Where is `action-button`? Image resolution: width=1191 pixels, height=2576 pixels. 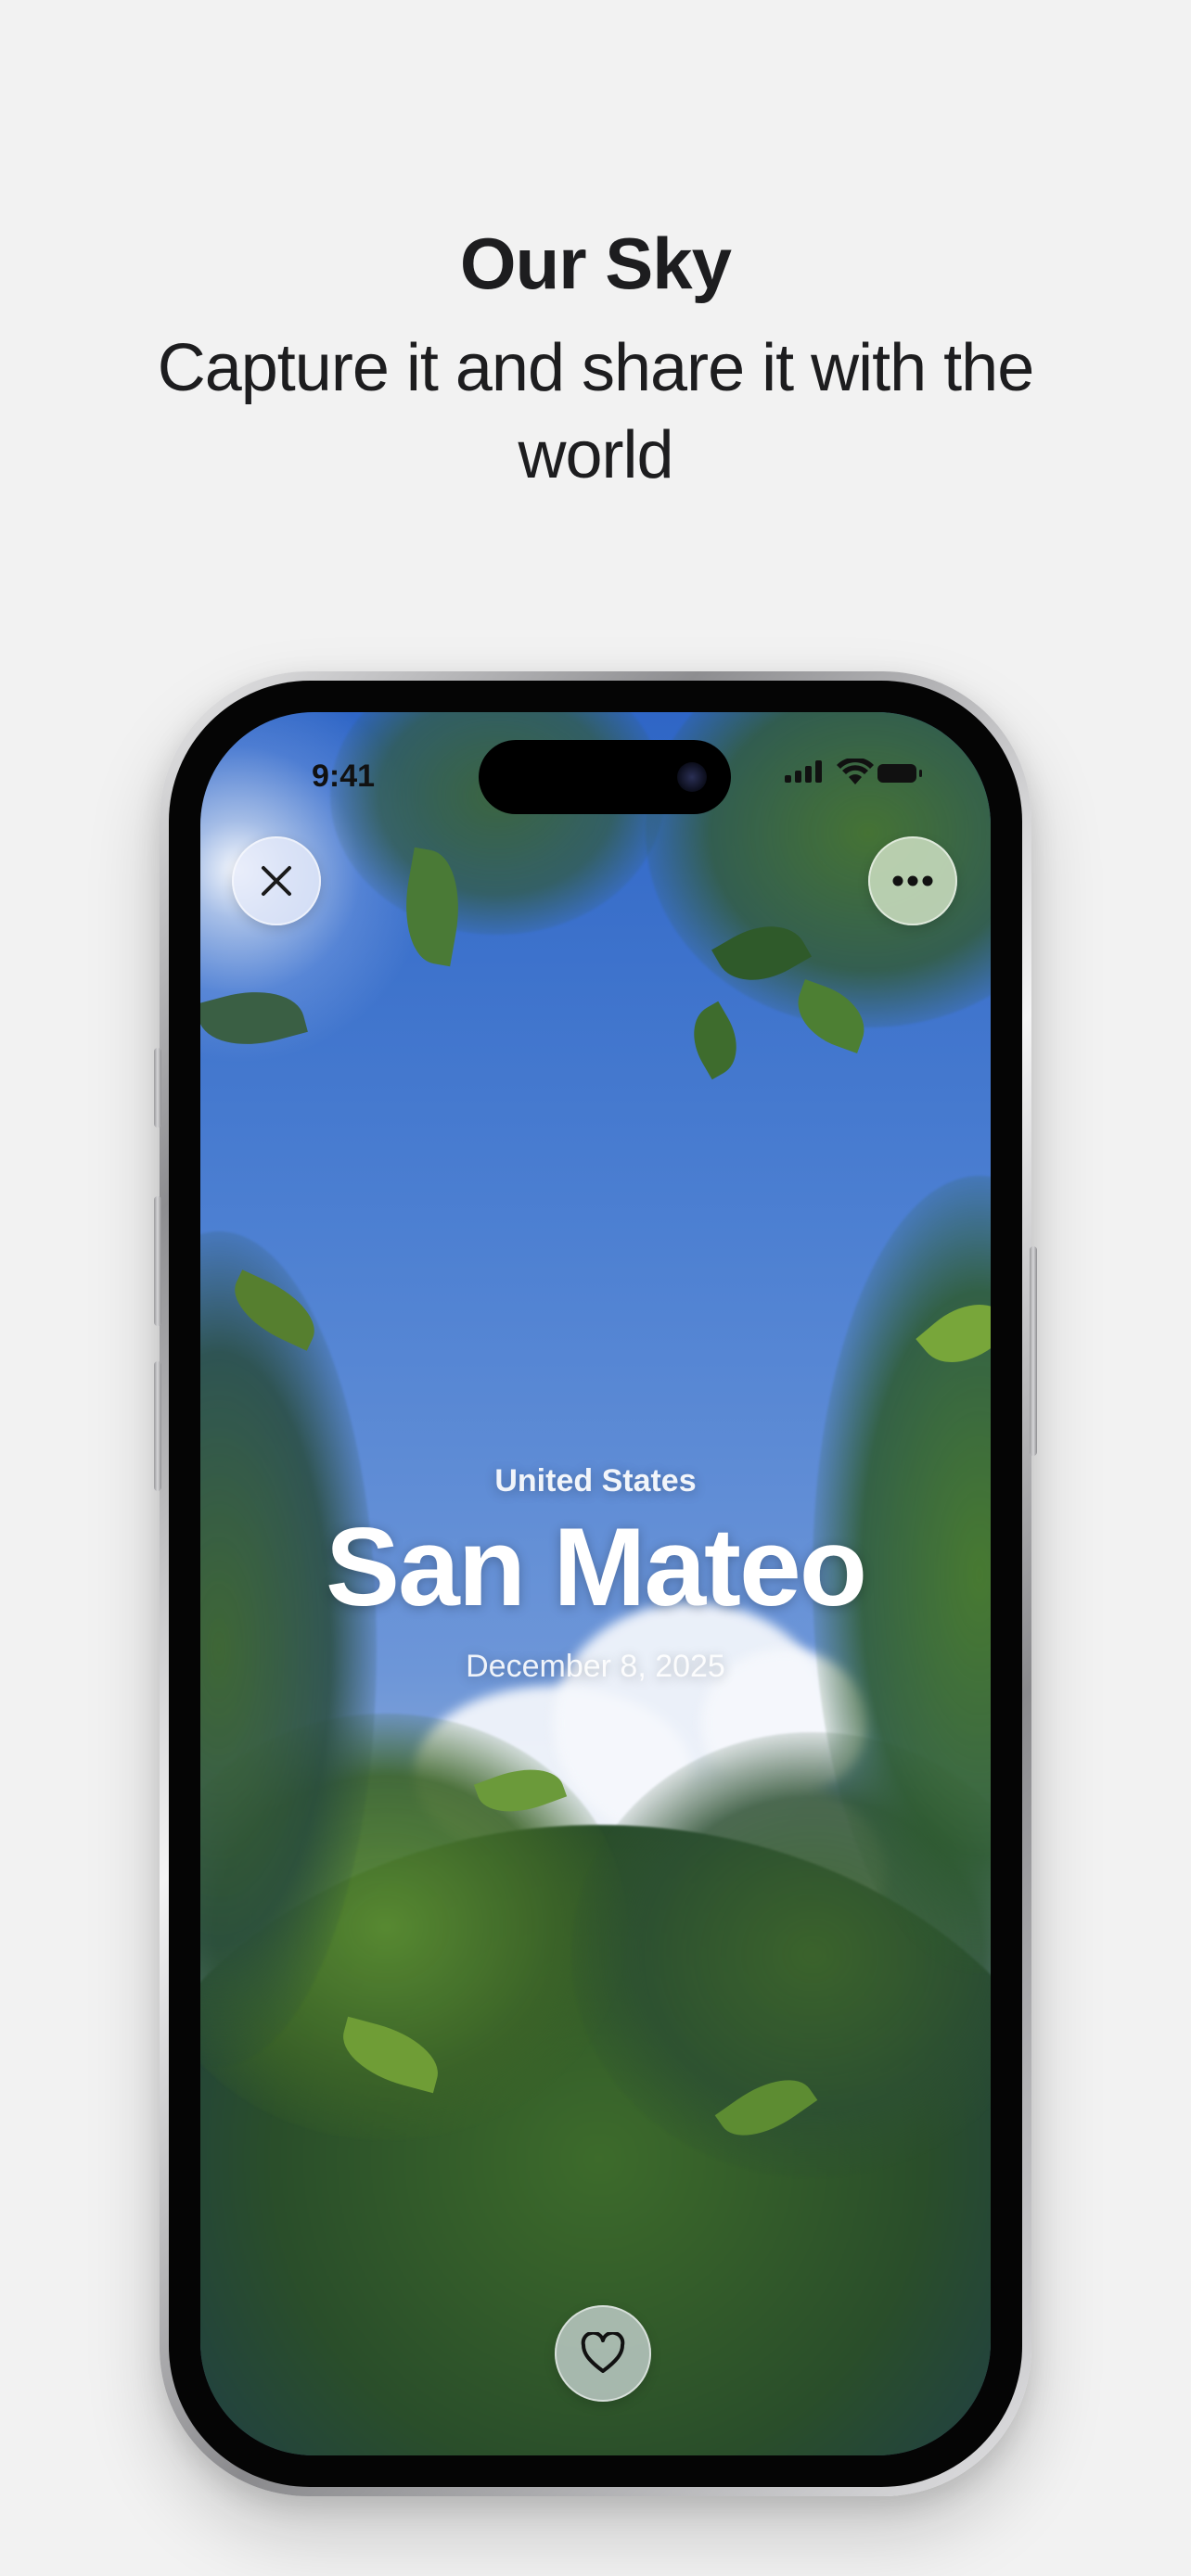
action-button is located at coordinates (157, 1088).